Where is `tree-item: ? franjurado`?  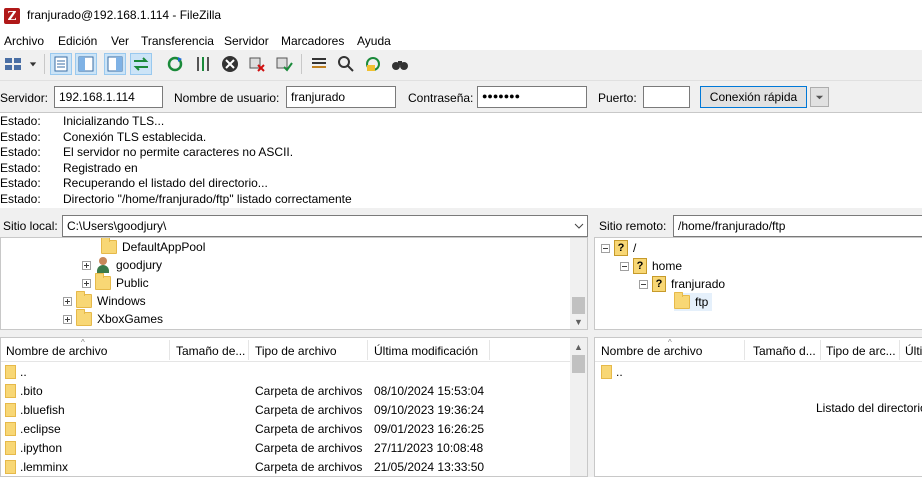 tree-item: ? franjurado is located at coordinates (682, 284).